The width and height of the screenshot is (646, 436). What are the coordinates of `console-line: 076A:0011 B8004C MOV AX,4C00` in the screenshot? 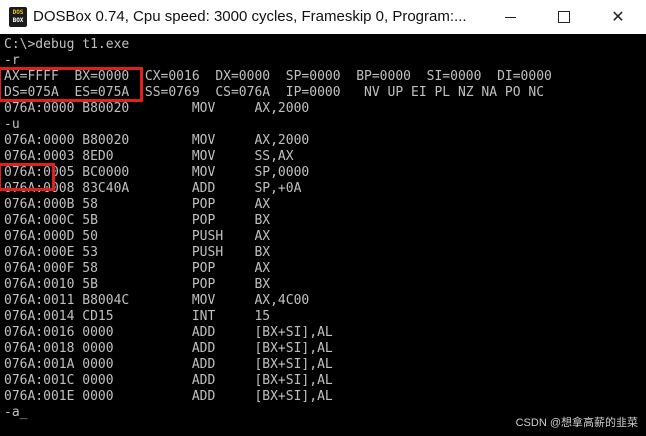 It's located at (157, 300).